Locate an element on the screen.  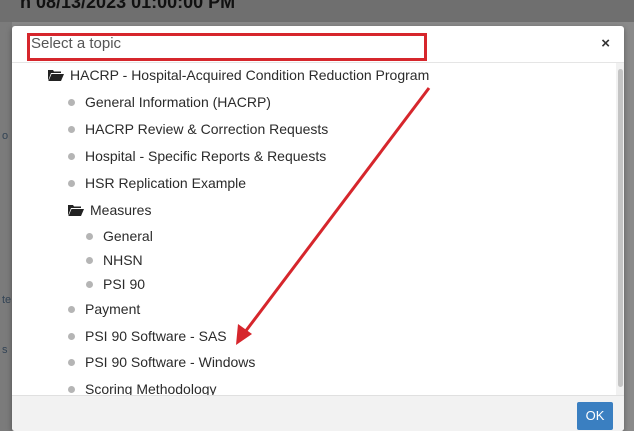
annotation-highlight-box is located at coordinates (227, 47).